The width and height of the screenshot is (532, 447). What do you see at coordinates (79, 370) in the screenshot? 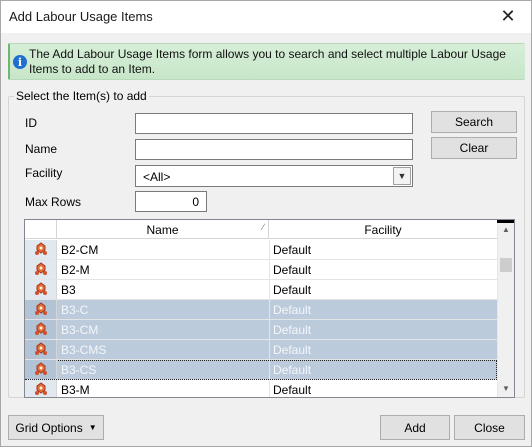
I see `row-name: B3-CS` at bounding box center [79, 370].